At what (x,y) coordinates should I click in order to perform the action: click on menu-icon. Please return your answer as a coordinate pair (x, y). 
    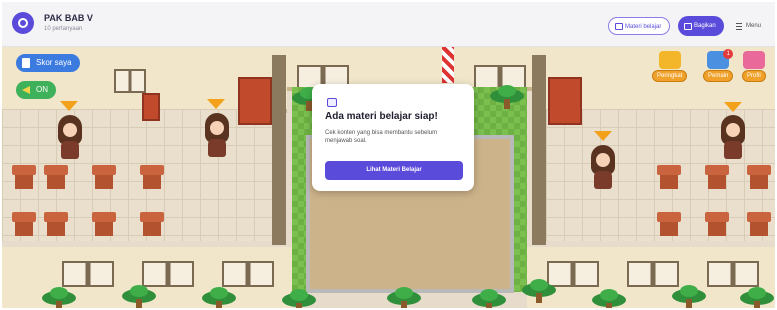
    Looking at the image, I should click on (739, 26).